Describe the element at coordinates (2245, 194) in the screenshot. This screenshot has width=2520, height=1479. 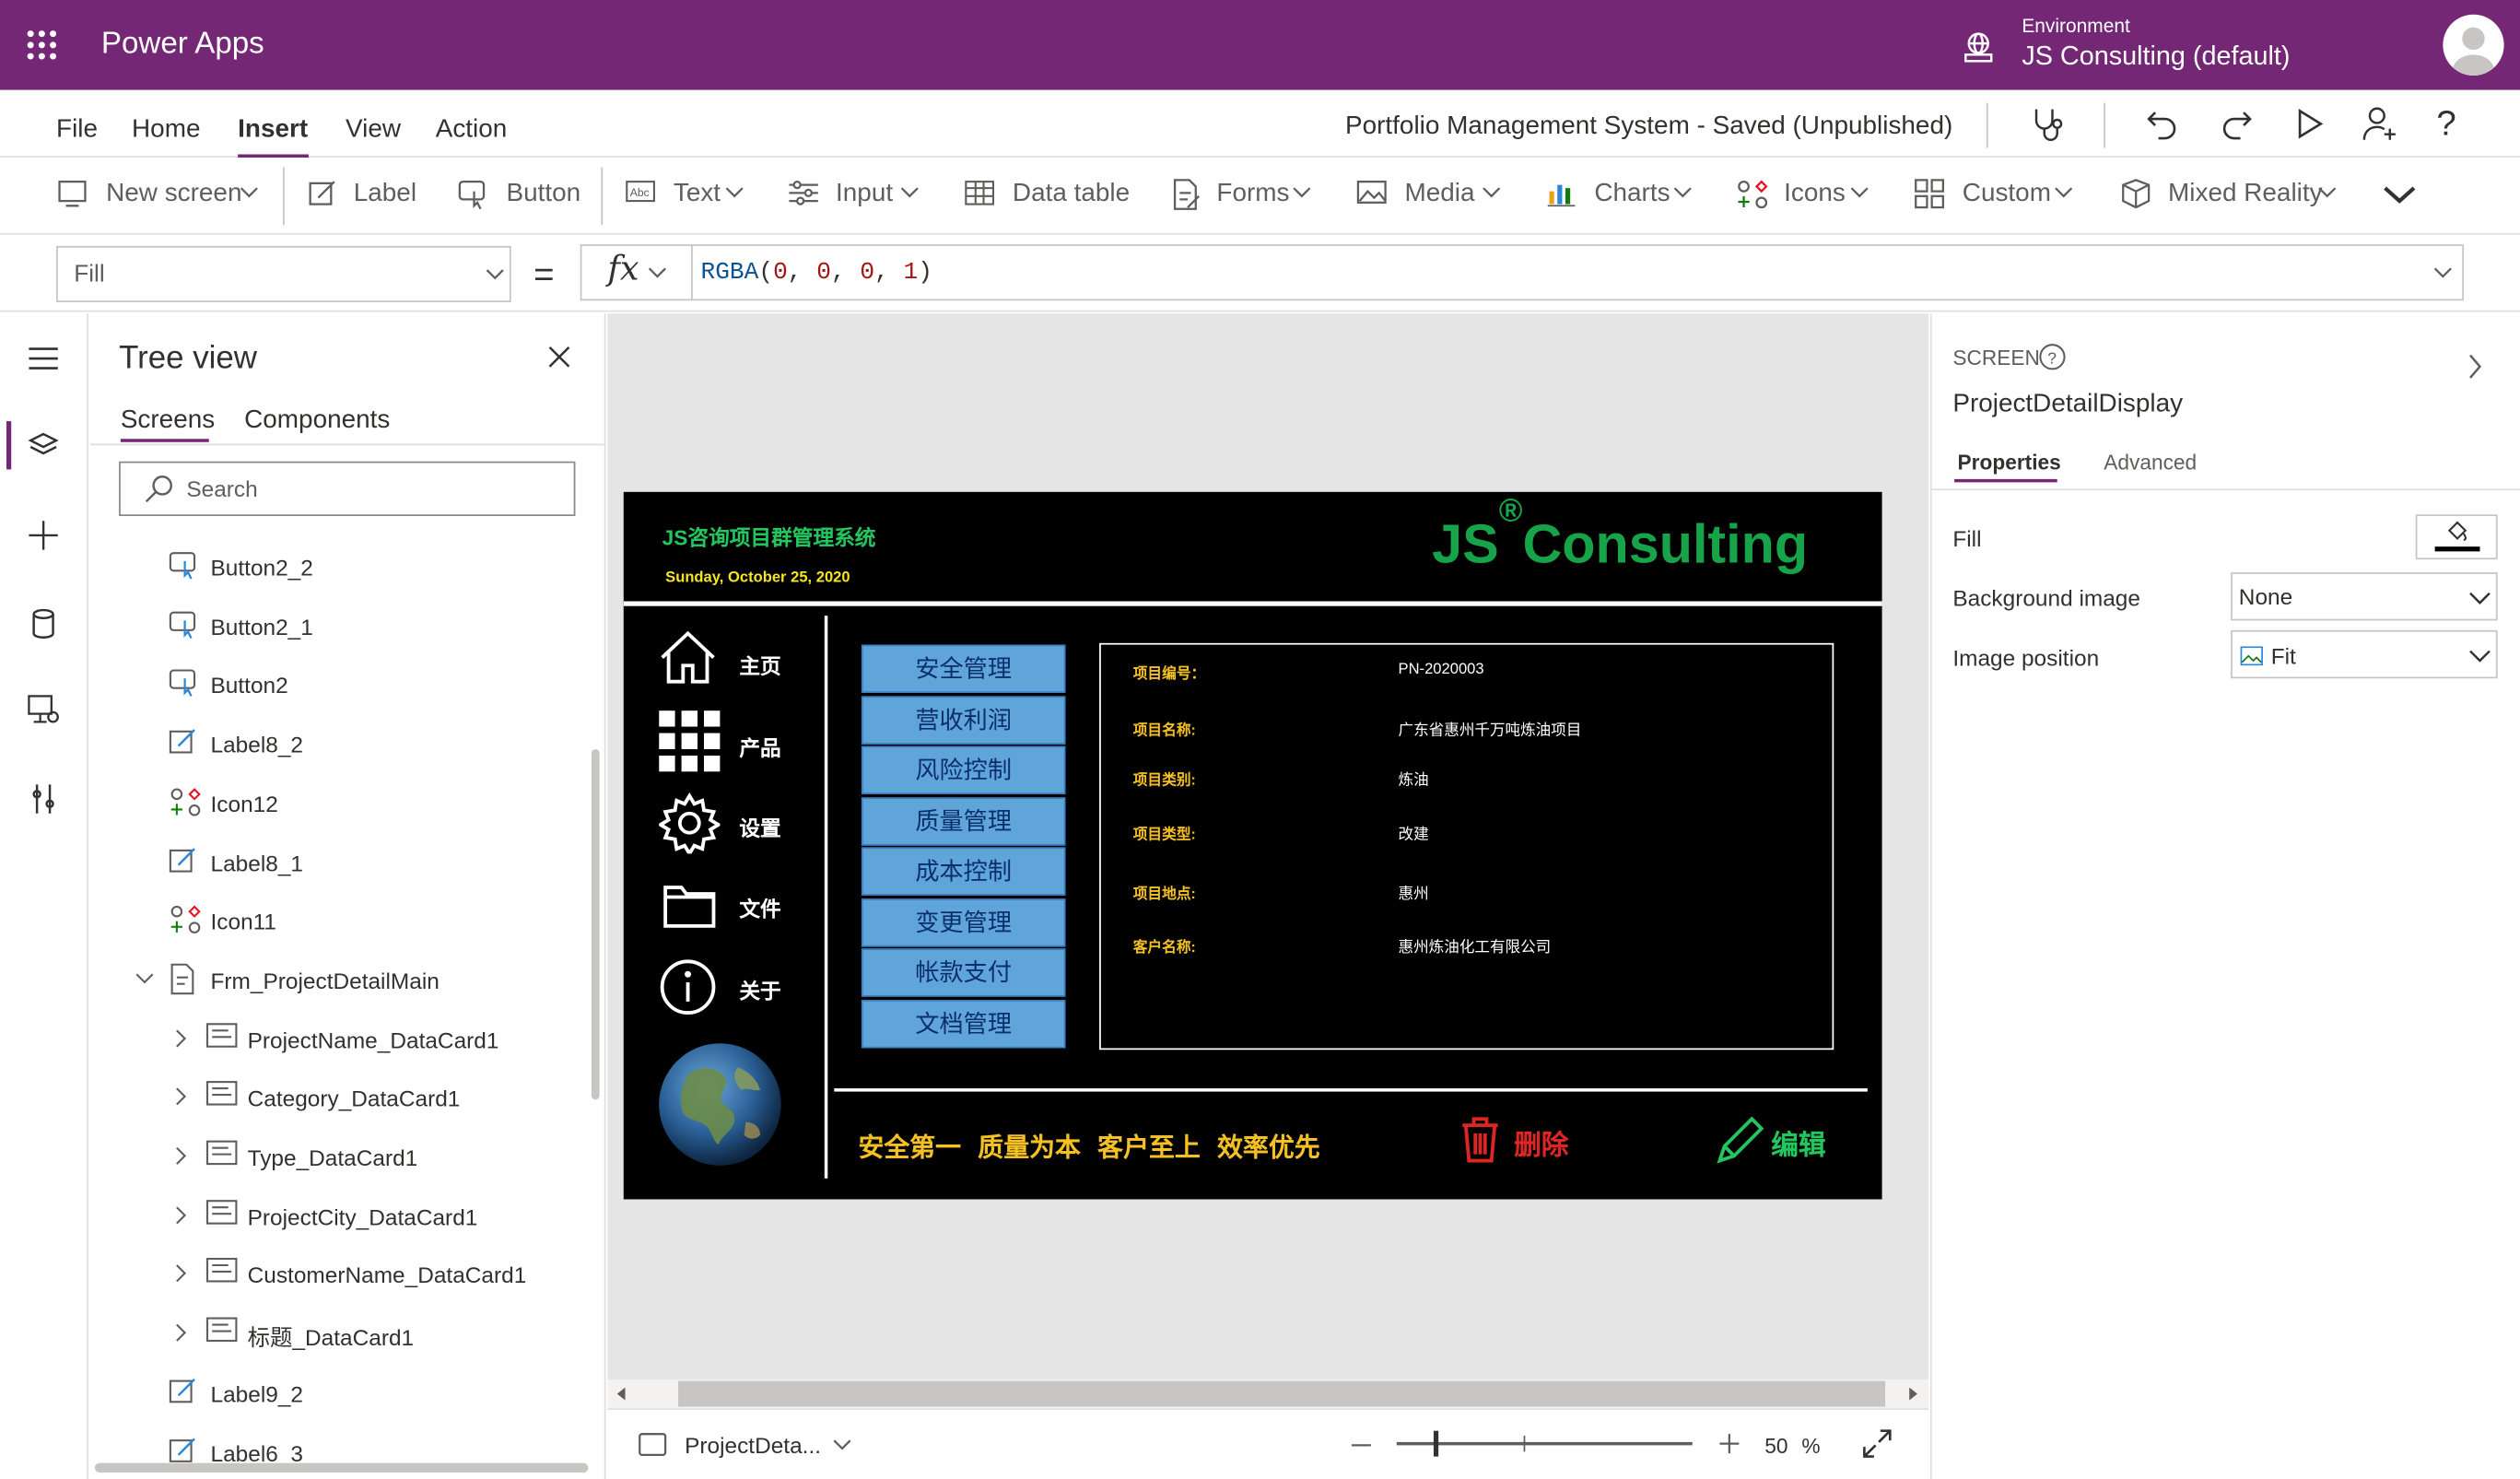
I see `mixed-reality-button: Mixed Reality` at that location.